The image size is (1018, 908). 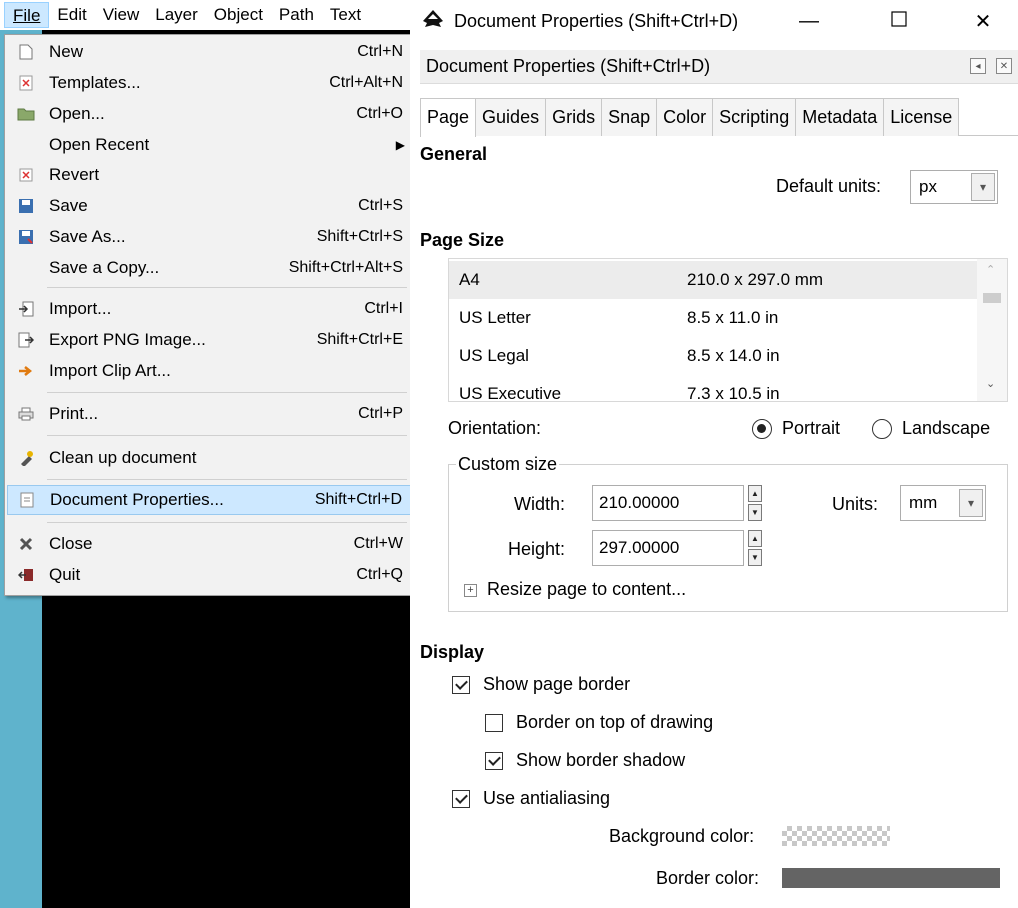 What do you see at coordinates (921, 117) in the screenshot?
I see `tab-license: License` at bounding box center [921, 117].